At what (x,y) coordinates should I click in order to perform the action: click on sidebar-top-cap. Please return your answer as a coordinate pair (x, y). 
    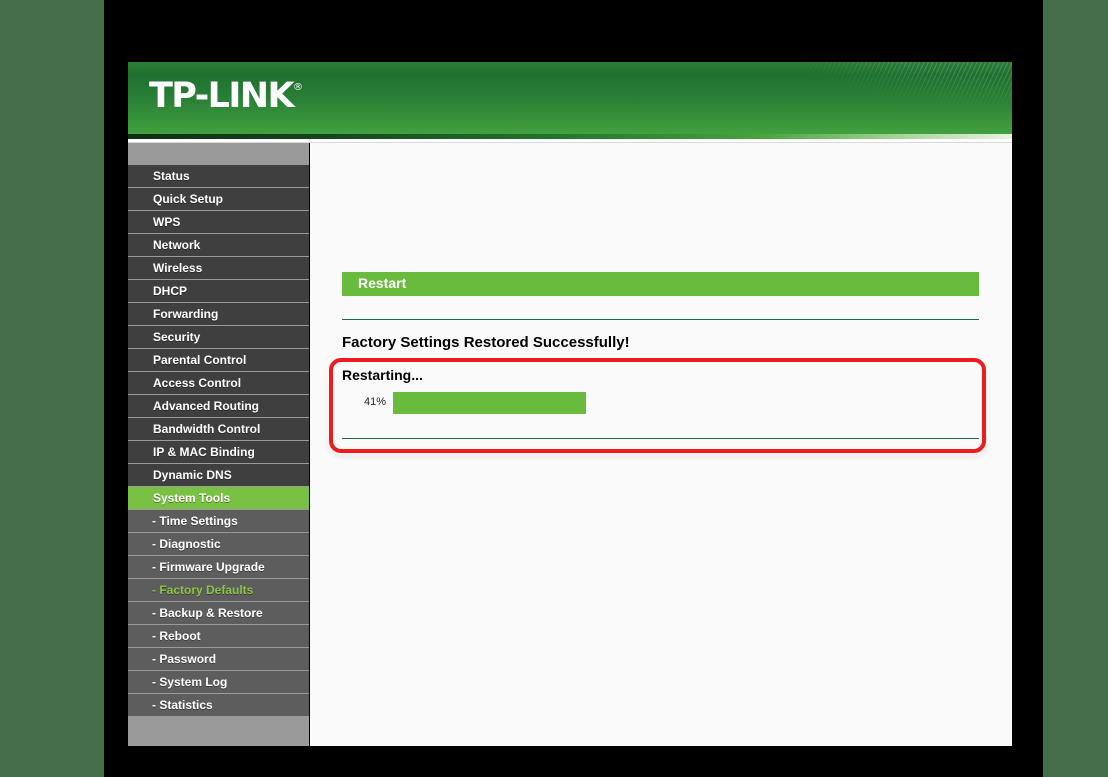
    Looking at the image, I should click on (218, 154).